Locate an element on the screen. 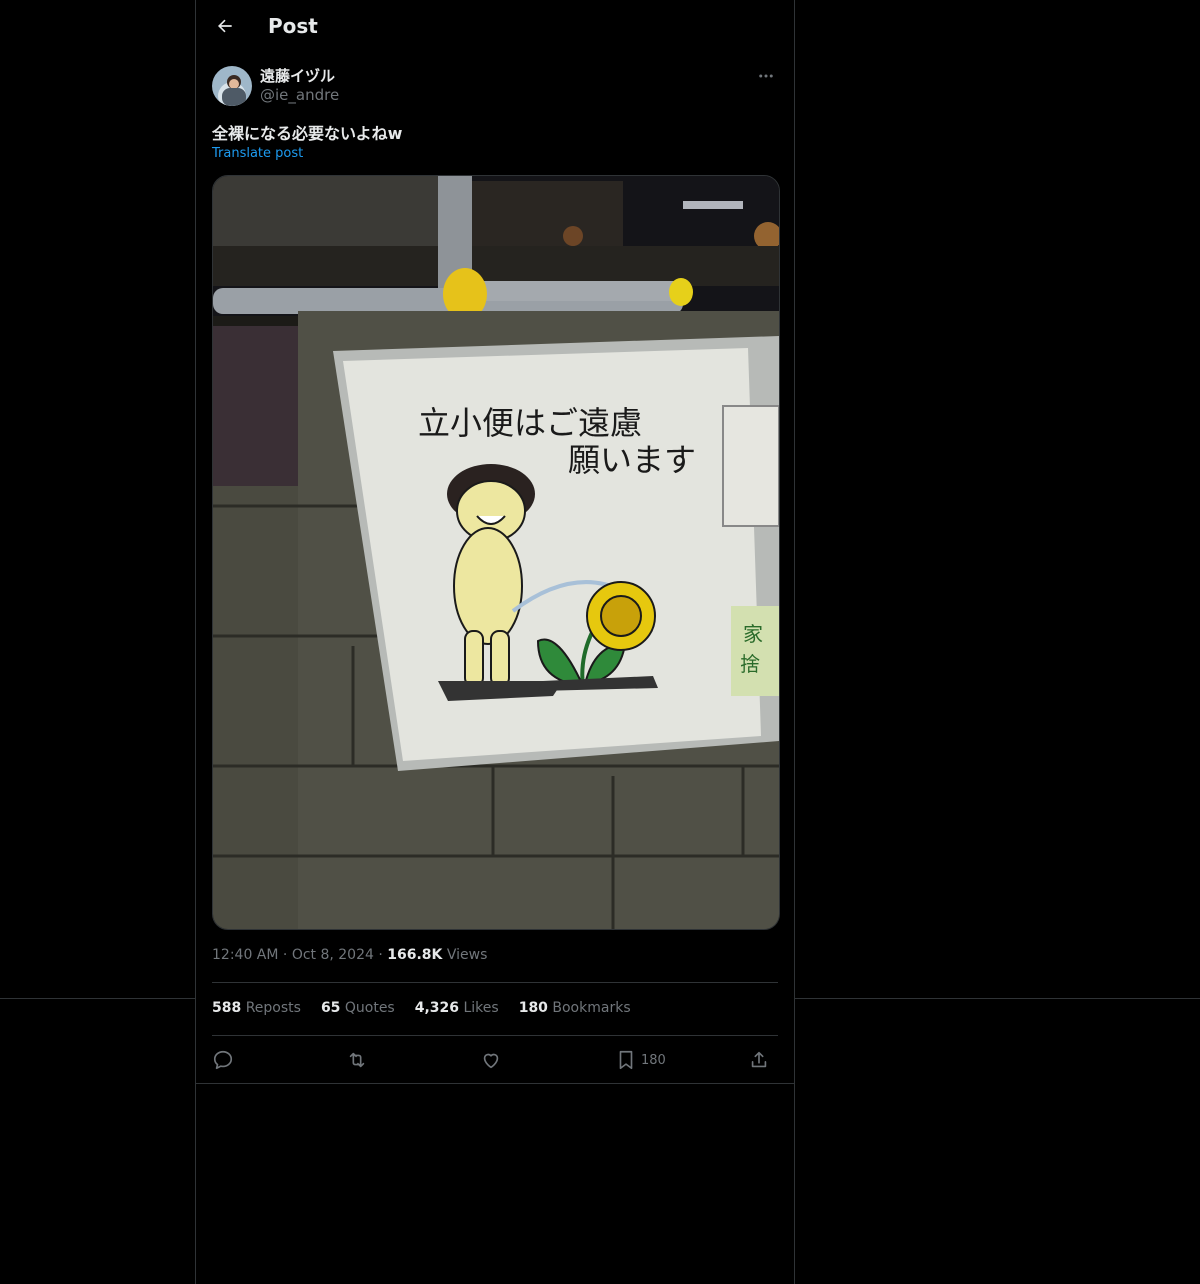 The width and height of the screenshot is (1200, 1284). avatar-image is located at coordinates (232, 86).